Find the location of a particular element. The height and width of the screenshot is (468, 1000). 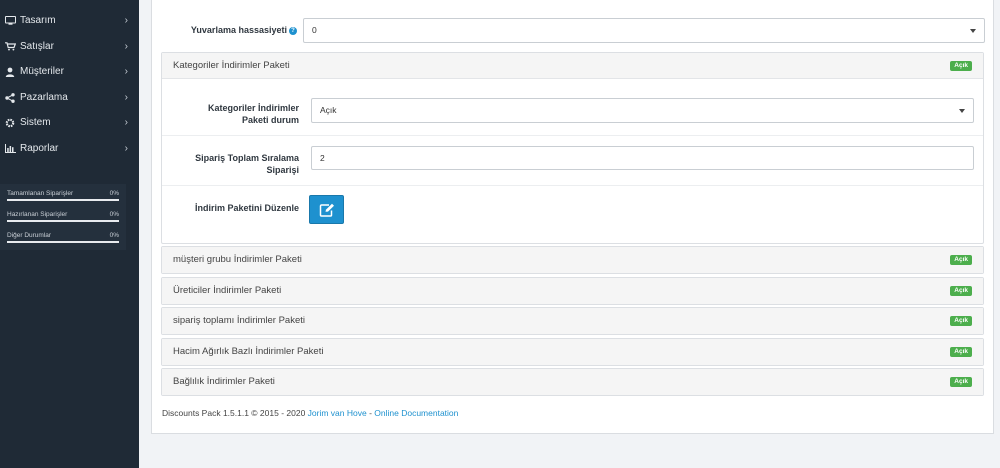

package-status-row: Kategoriler İndirimler Paketi durum Açık is located at coordinates (572, 107).